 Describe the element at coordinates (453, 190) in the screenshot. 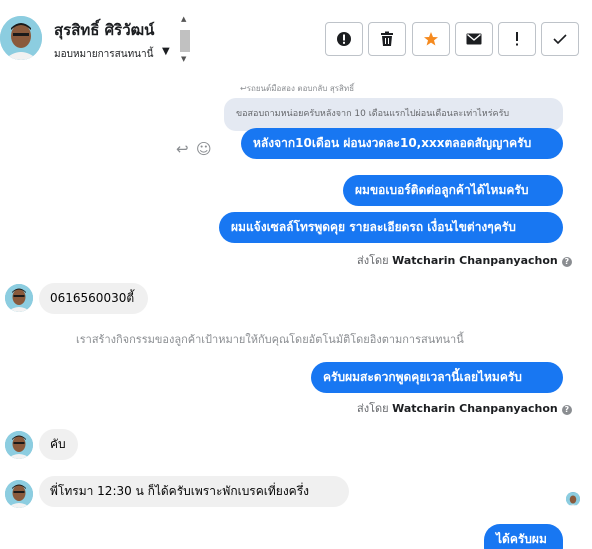

I see `outgoing-message: ผมขอเบอร์ติดต่อลูกค้าได้ไหมครับ` at that location.